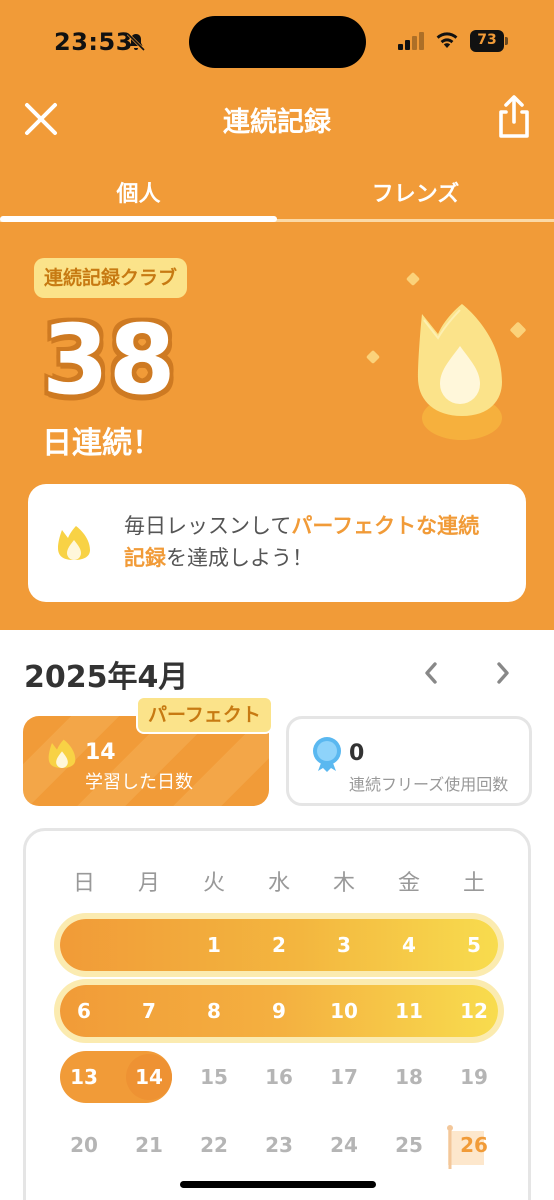 This screenshot has height=1200, width=554. Describe the element at coordinates (109, 360) in the screenshot. I see `streak-count: 38` at that location.